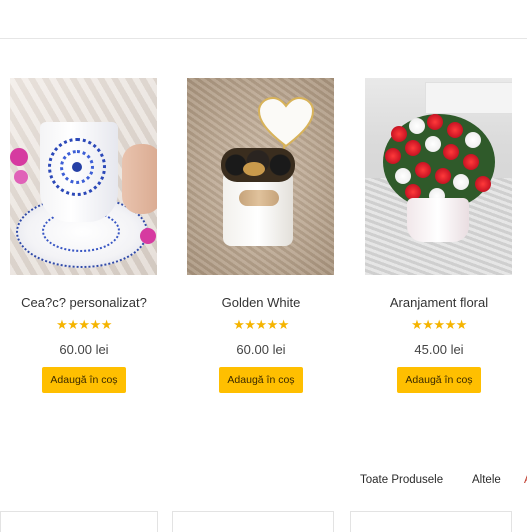 The width and height of the screenshot is (527, 532). Describe the element at coordinates (439, 302) in the screenshot. I see `product-title: Aranjament floral` at that location.